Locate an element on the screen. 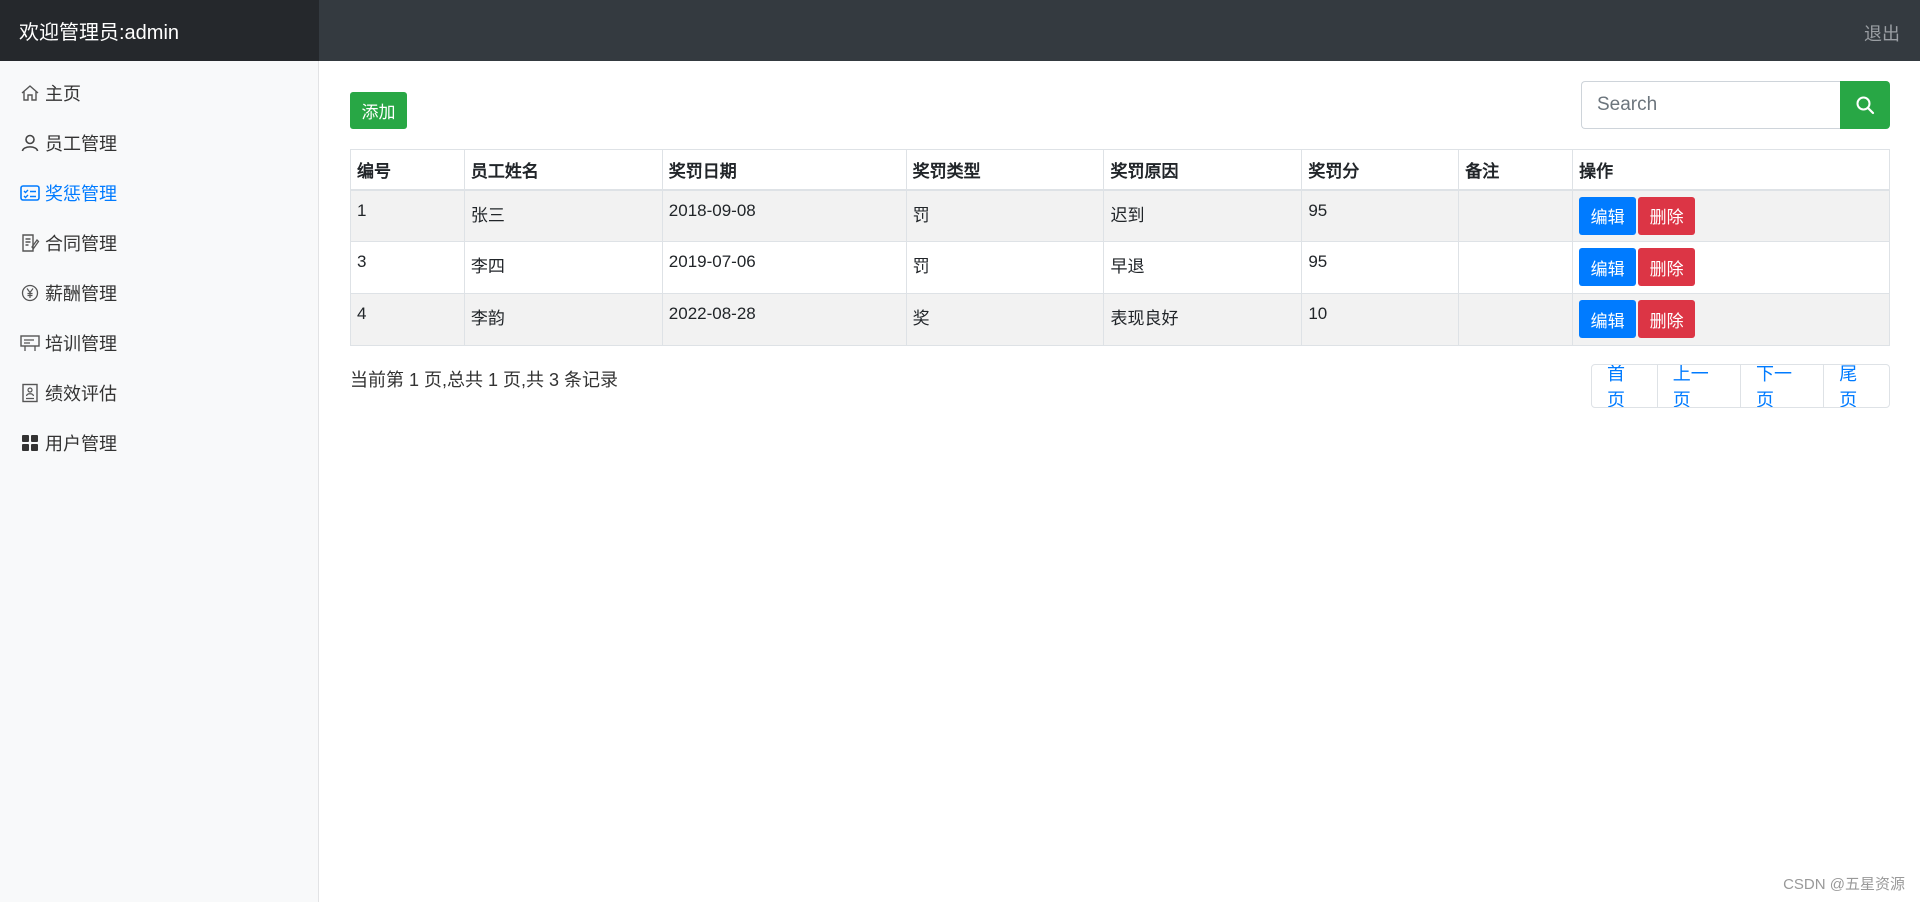 The image size is (1920, 902). cell-id: 4 is located at coordinates (407, 319).